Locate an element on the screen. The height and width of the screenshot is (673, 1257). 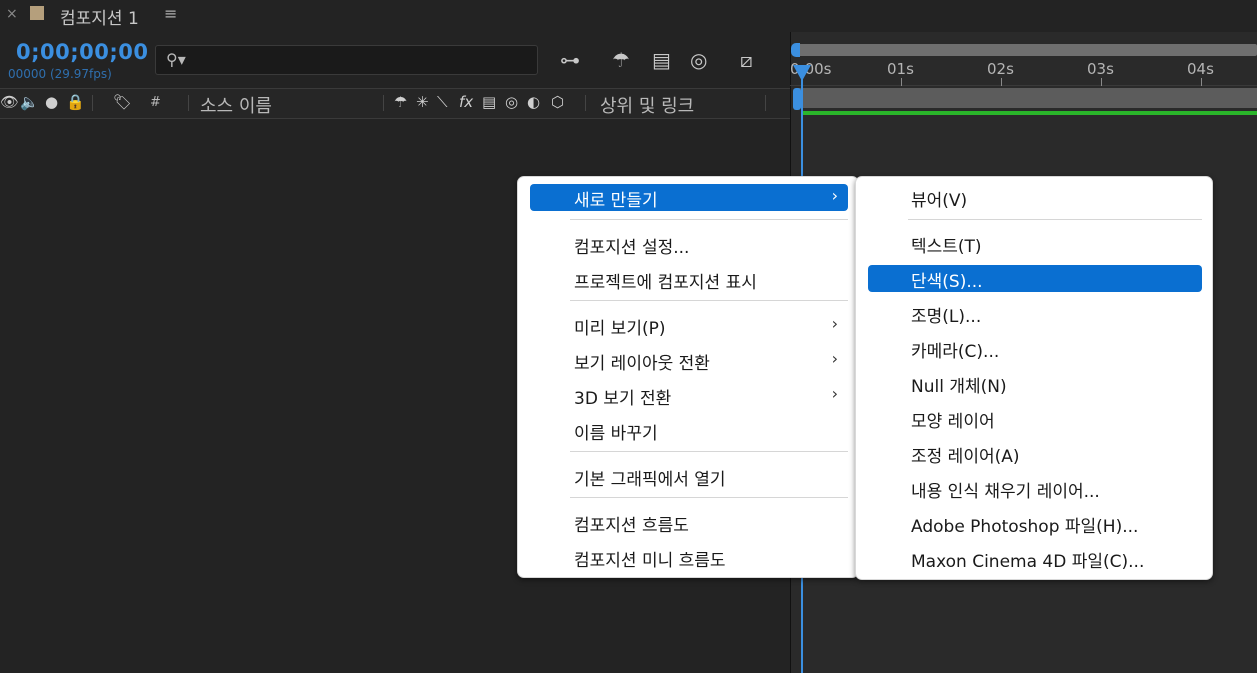
panel-menu-icon: ≡ is located at coordinates (170, 13).